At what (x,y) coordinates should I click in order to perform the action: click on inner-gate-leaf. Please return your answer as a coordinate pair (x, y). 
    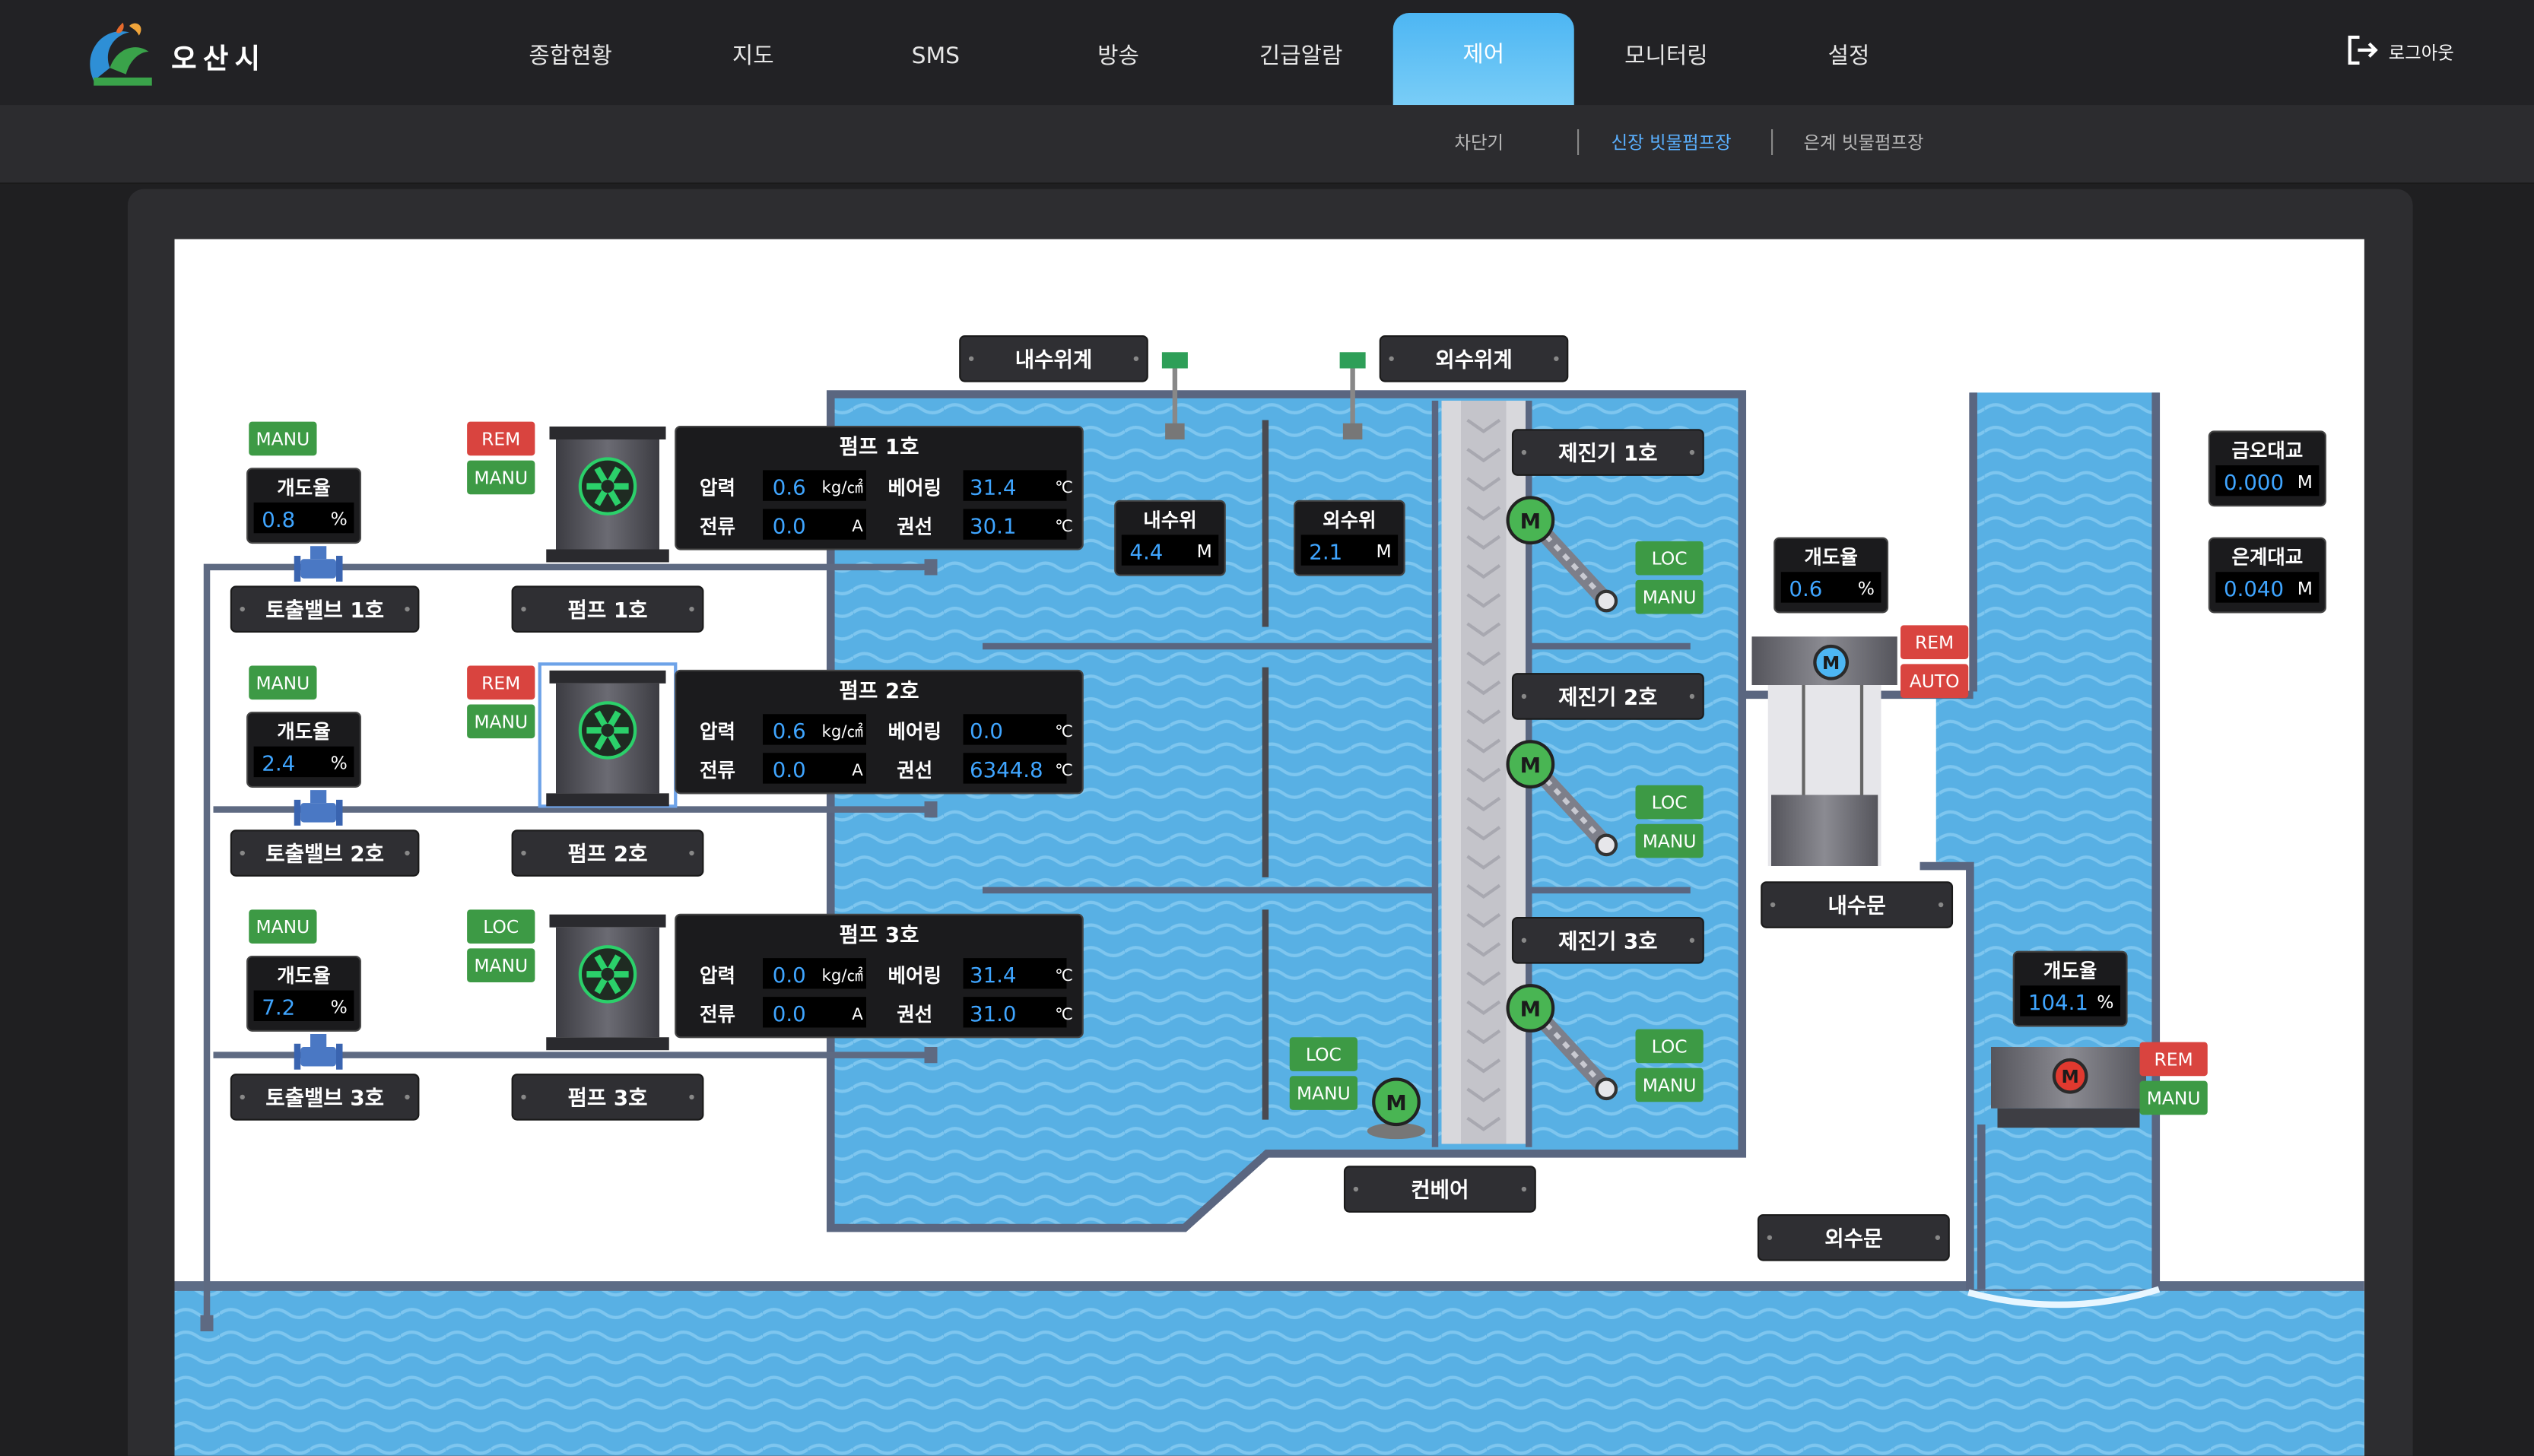
    Looking at the image, I should click on (1824, 830).